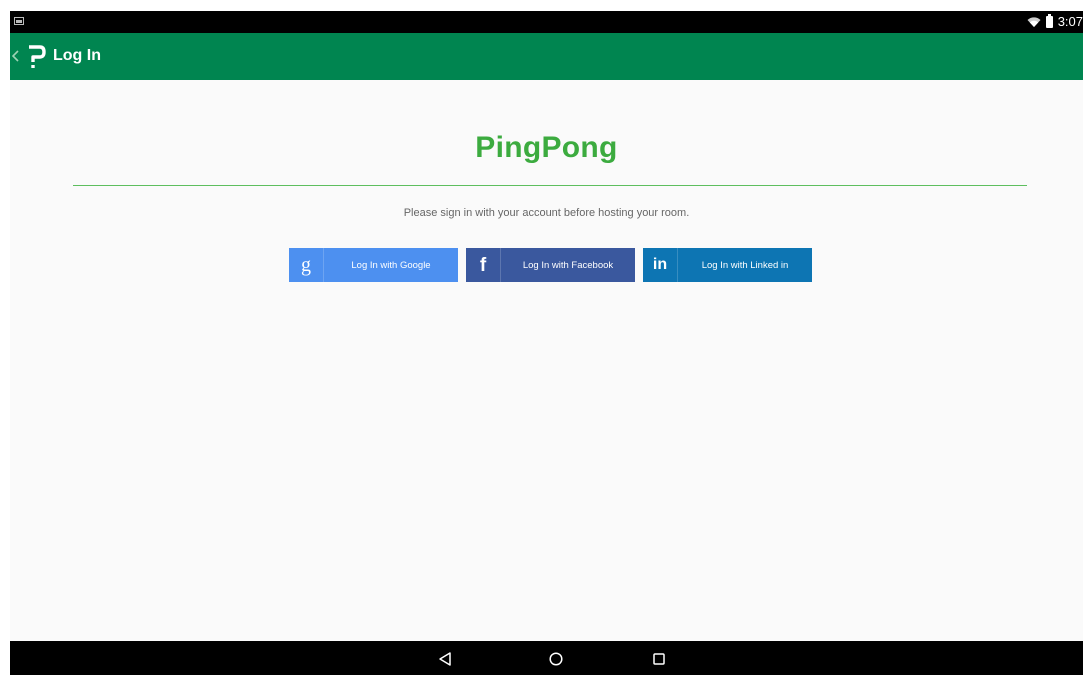 The image size is (1083, 675). I want to click on facebook-icon: f, so click(483, 265).